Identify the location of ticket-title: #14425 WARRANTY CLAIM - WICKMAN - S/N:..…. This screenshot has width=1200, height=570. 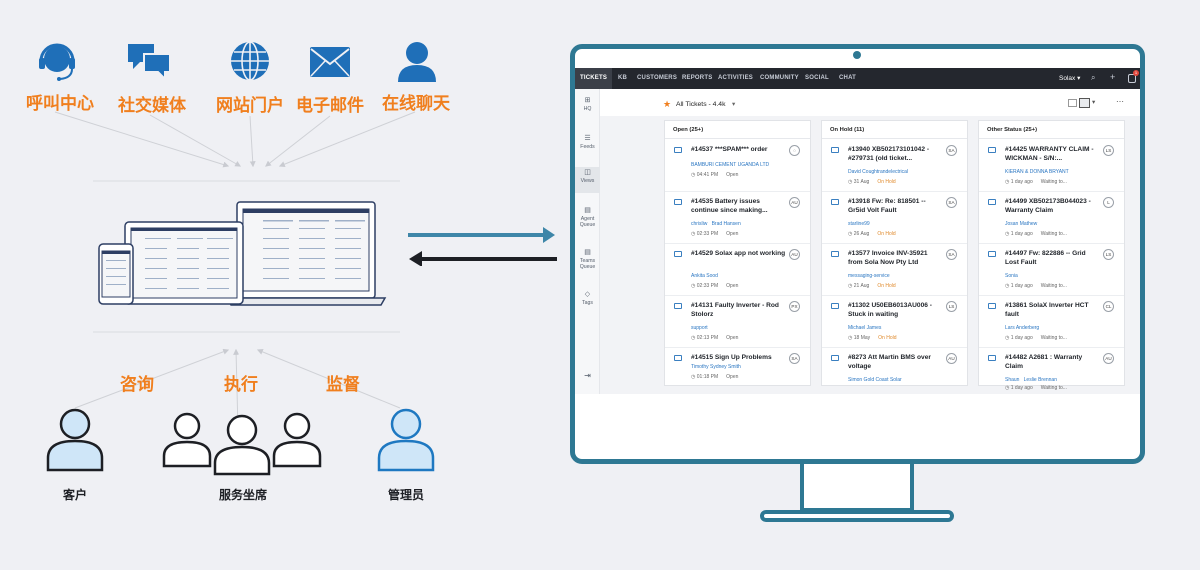
(1049, 154).